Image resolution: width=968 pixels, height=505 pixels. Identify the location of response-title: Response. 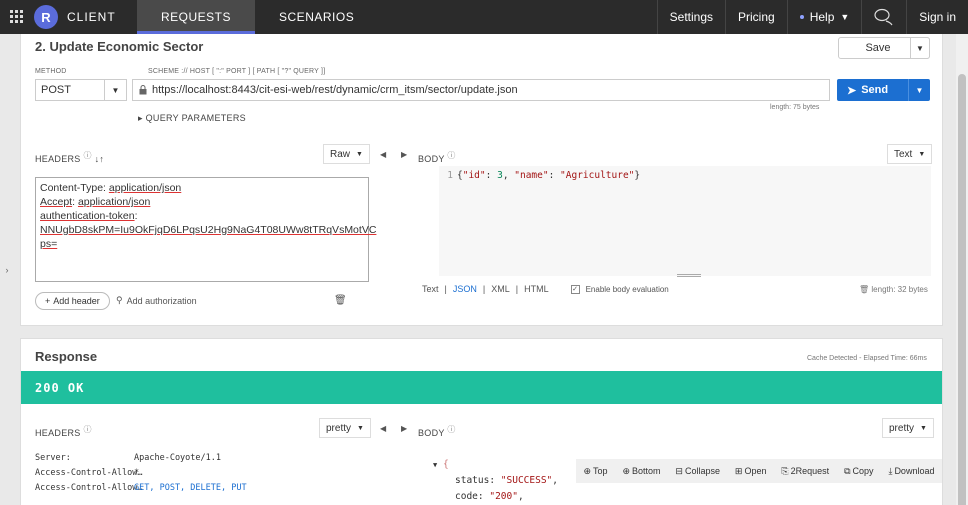
(66, 356).